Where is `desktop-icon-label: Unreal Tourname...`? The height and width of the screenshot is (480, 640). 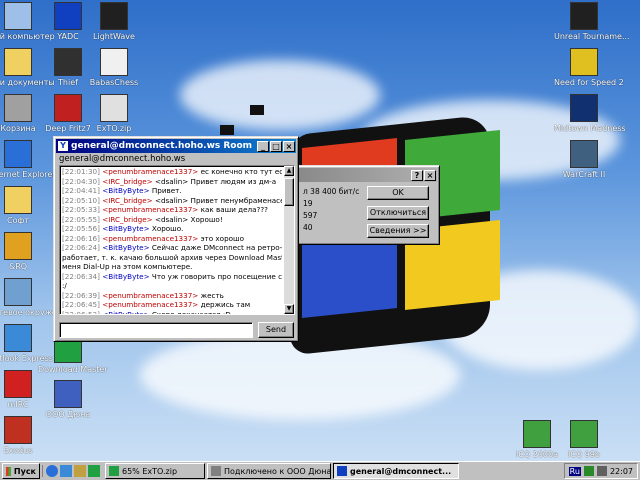 desktop-icon-label: Unreal Tourname... is located at coordinates (592, 36).